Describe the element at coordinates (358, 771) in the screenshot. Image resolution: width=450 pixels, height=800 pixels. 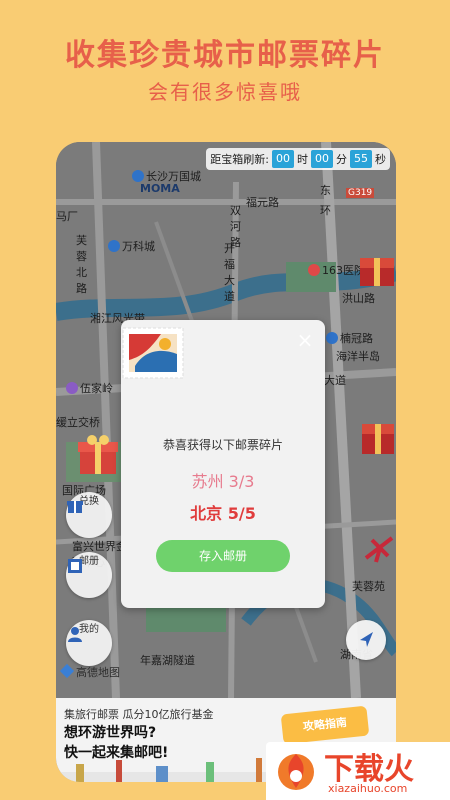
I see `watermark-badge: 下载火 xiazaihuo.com` at that location.